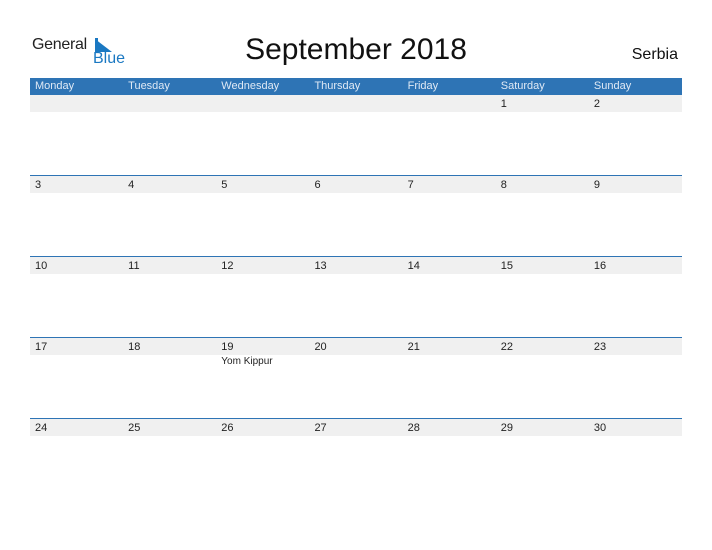 This screenshot has width=712, height=550. I want to click on day-cell-15: 15, so click(542, 265).